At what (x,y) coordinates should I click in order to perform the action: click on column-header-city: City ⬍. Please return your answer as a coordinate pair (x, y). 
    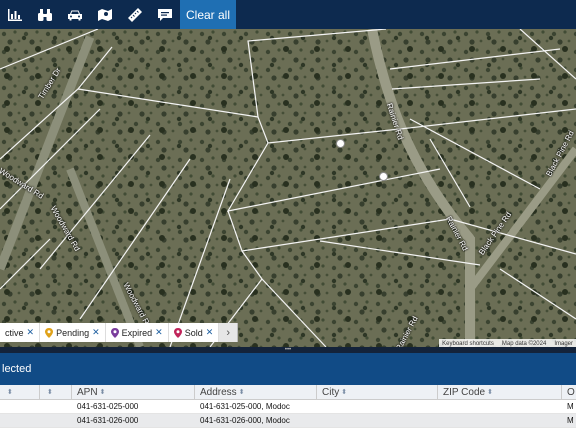
    Looking at the image, I should click on (377, 392).